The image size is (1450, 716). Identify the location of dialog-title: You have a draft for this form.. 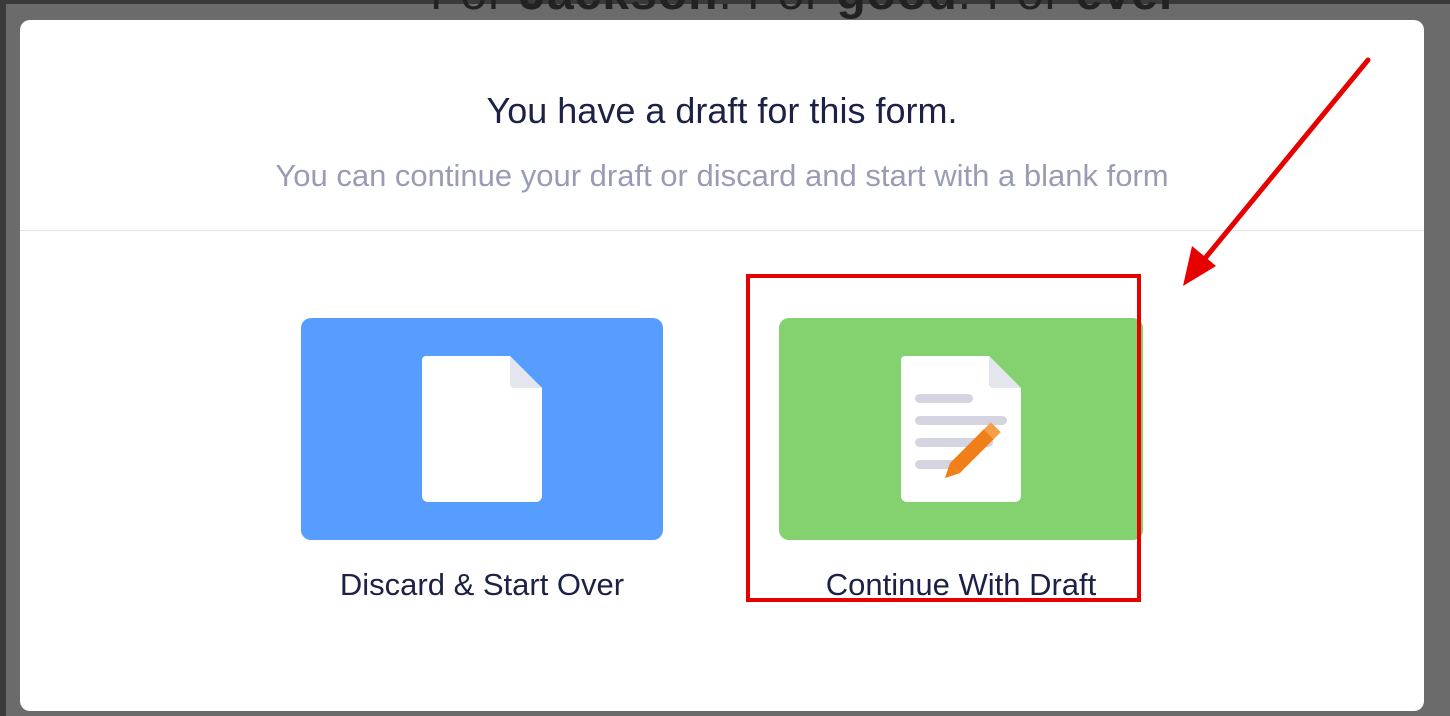
(722, 110).